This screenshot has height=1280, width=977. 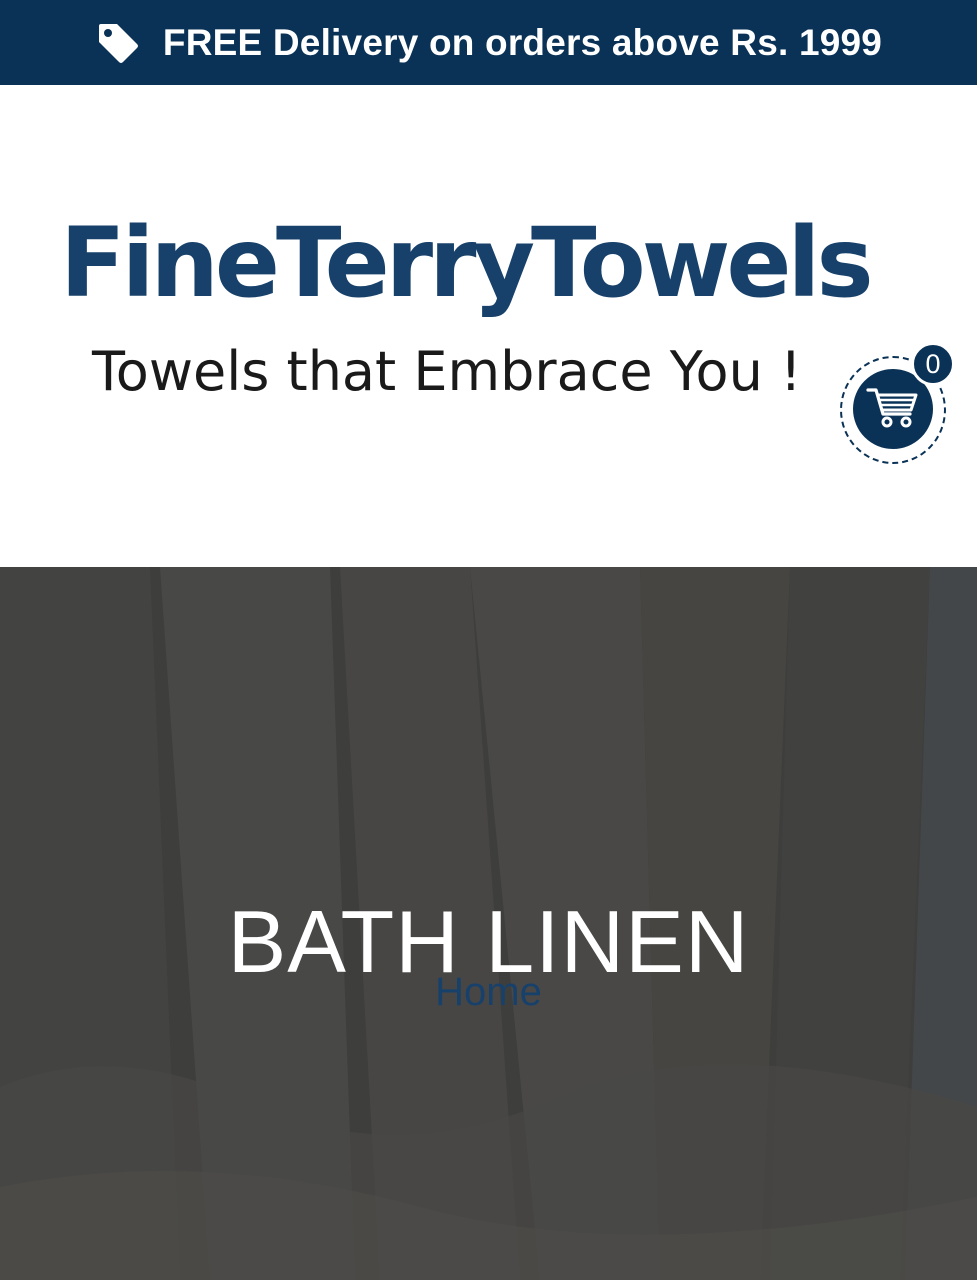 What do you see at coordinates (522, 42) in the screenshot?
I see `free-delivery-text: FREE Delivery on orders above Rs. 1999` at bounding box center [522, 42].